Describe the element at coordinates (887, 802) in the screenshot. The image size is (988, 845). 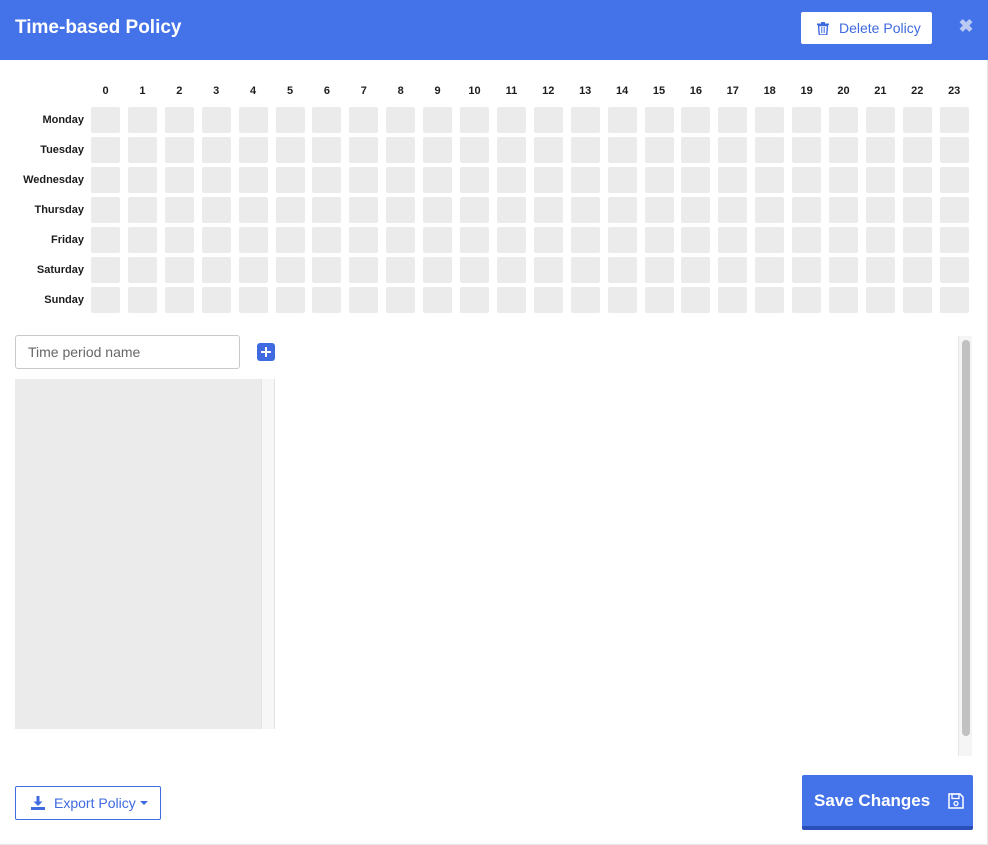
I see `save-changes-button: Save Changes` at that location.